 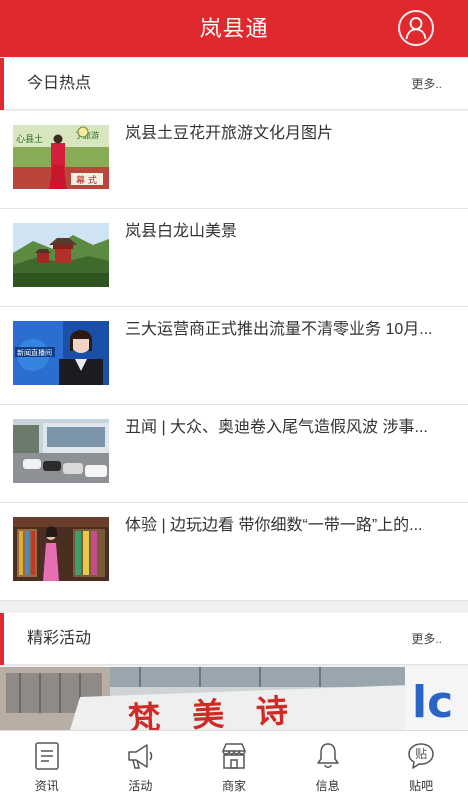 What do you see at coordinates (327, 786) in the screenshot?
I see `tab-info-label: 信息` at bounding box center [327, 786].